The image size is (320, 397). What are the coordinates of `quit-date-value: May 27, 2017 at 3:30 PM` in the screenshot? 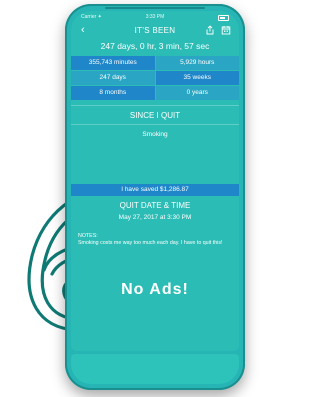 It's located at (155, 217).